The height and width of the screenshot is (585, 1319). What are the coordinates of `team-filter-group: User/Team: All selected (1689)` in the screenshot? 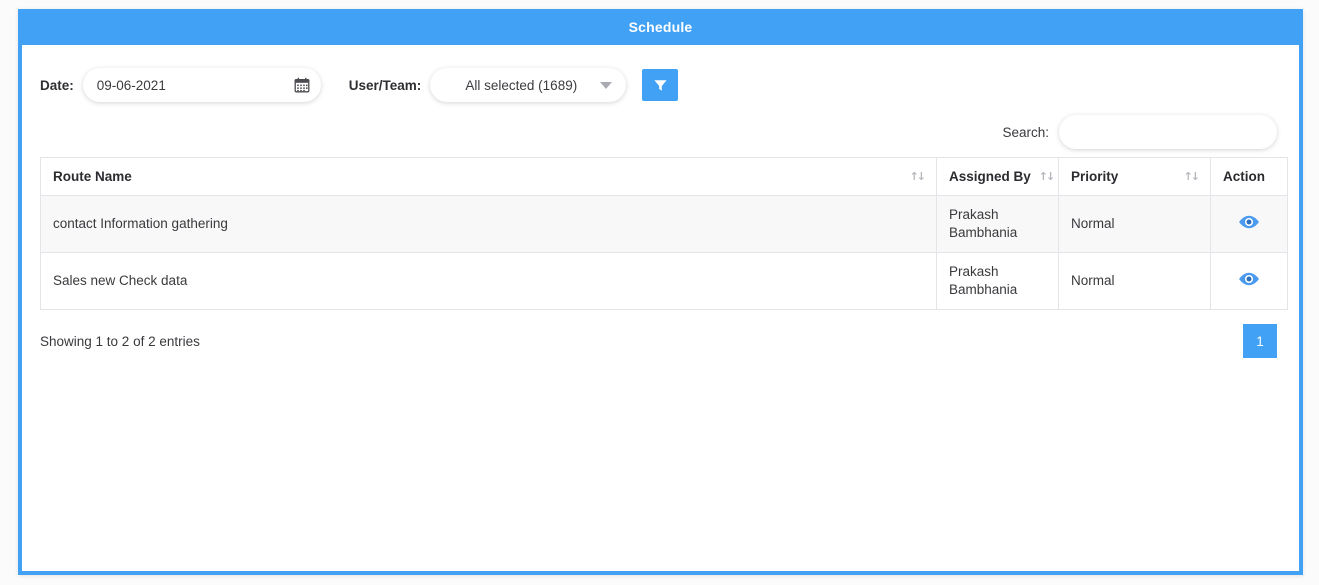 It's located at (514, 85).